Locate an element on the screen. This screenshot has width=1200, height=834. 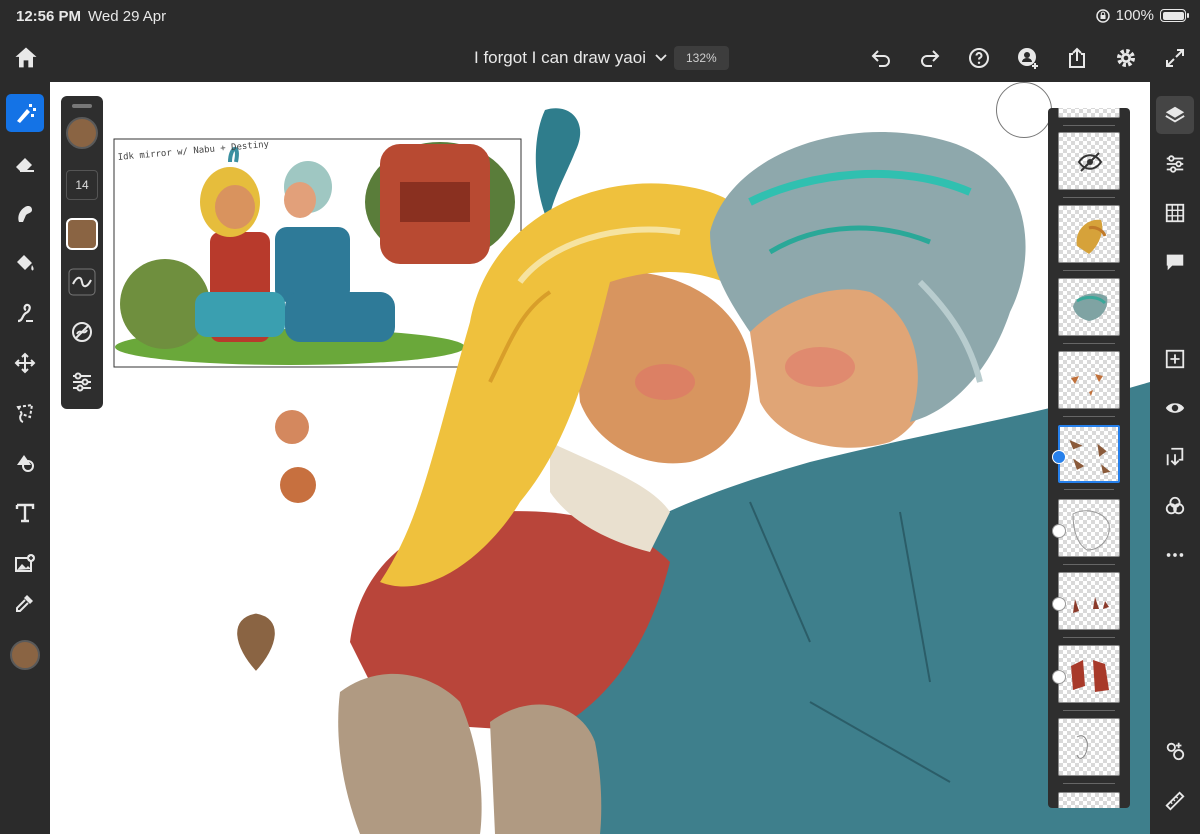
tool-lasso is located at coordinates (25, 413).